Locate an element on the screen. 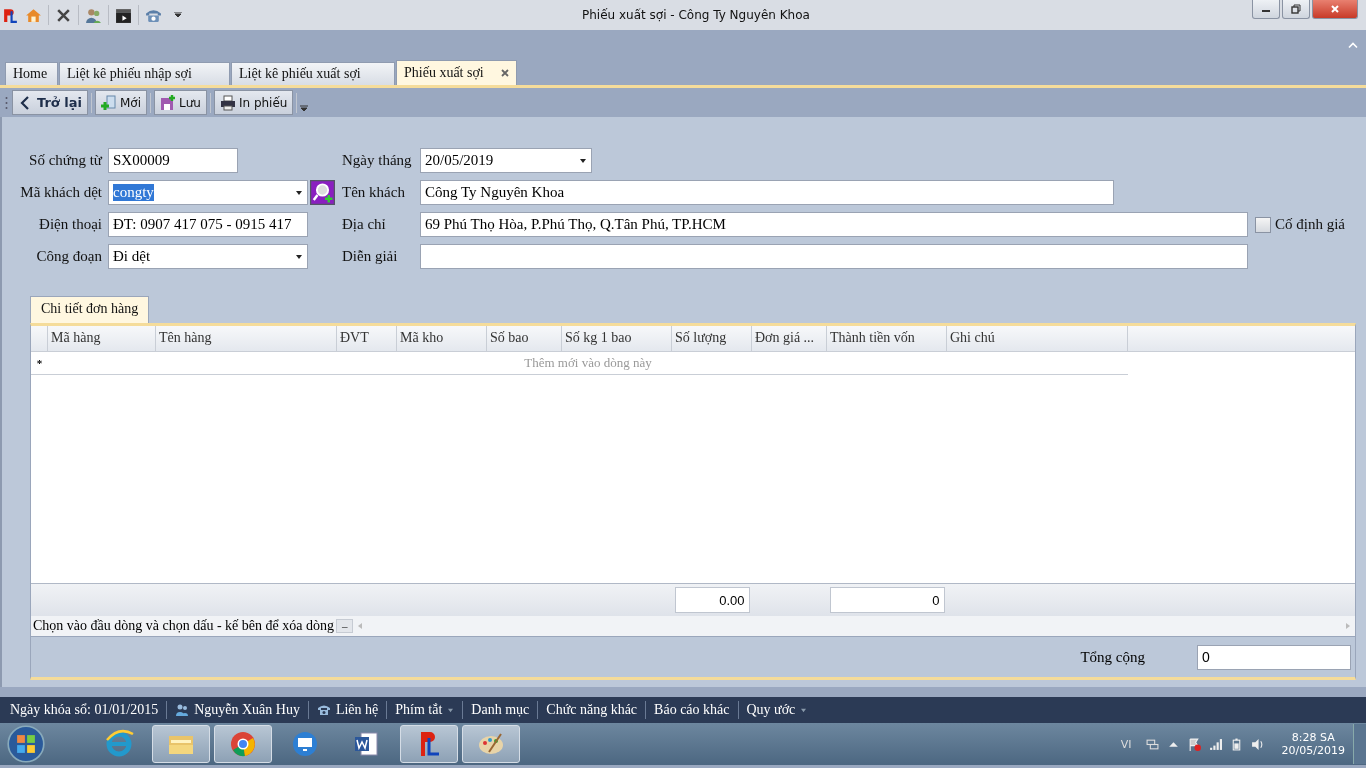 The height and width of the screenshot is (768, 1366). home-icon is located at coordinates (33, 15).